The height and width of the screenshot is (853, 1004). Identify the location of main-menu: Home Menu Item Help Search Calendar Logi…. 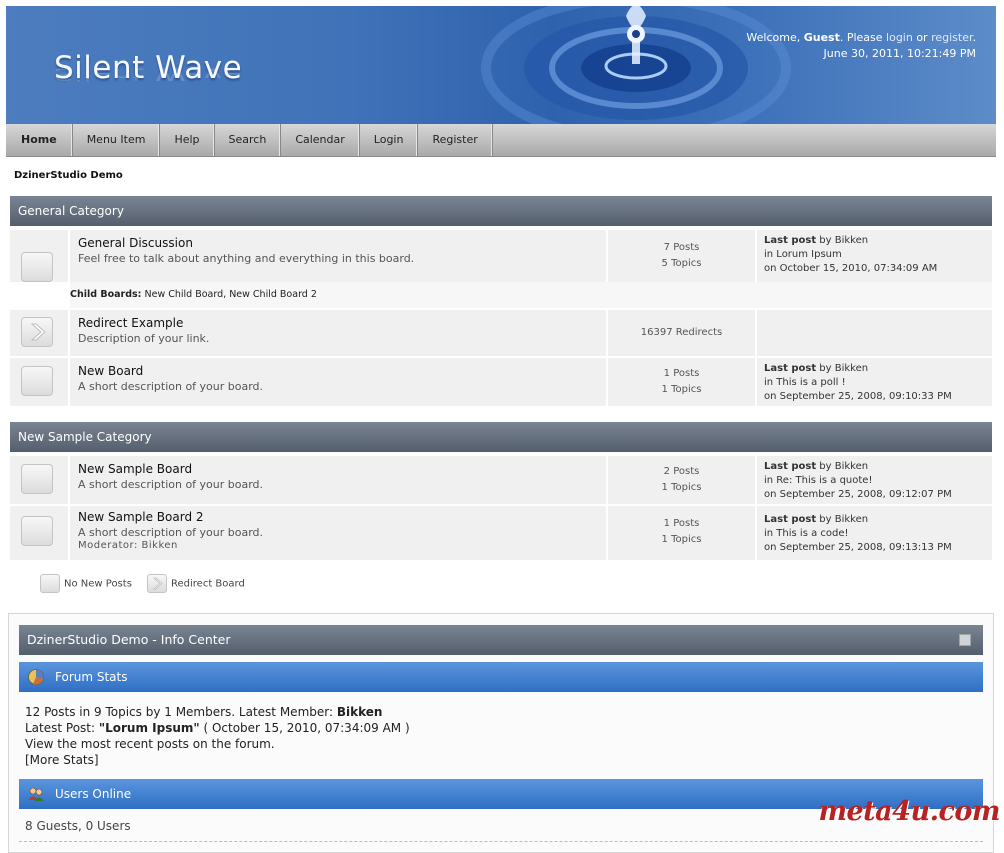
(501, 140).